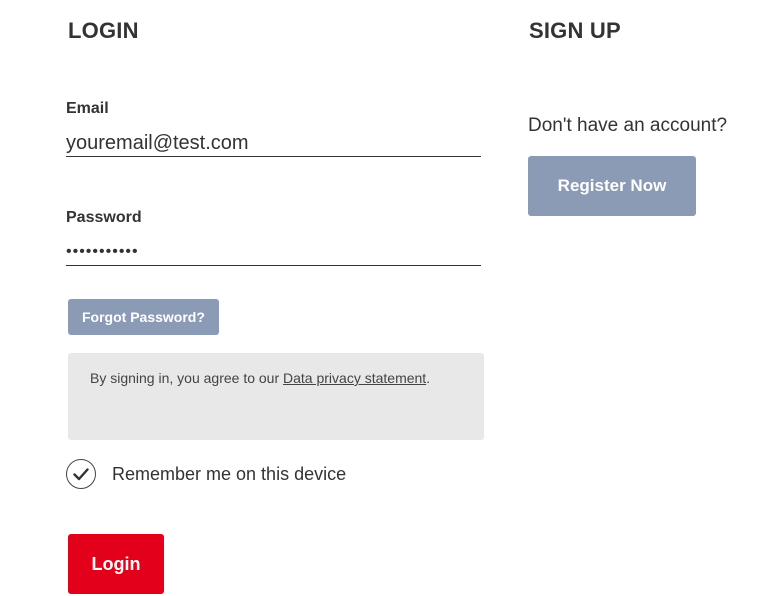 Image resolution: width=771 pixels, height=596 pixels. Describe the element at coordinates (612, 186) in the screenshot. I see `register-now-button: Register Now` at that location.